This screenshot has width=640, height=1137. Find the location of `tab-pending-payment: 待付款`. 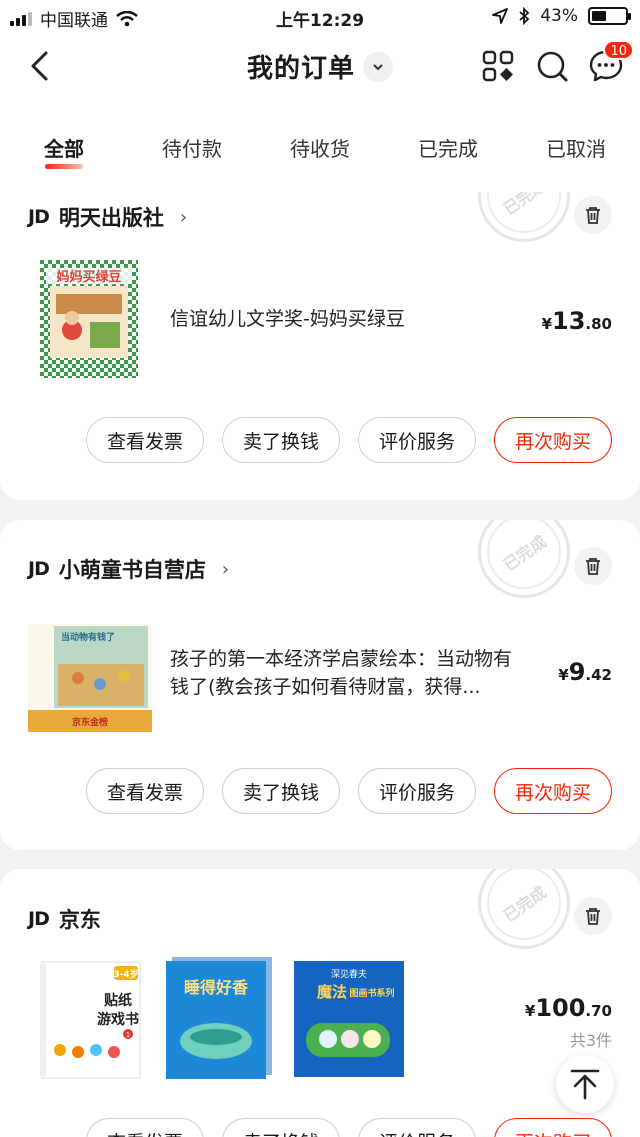

tab-pending-payment: 待付款 is located at coordinates (192, 145).